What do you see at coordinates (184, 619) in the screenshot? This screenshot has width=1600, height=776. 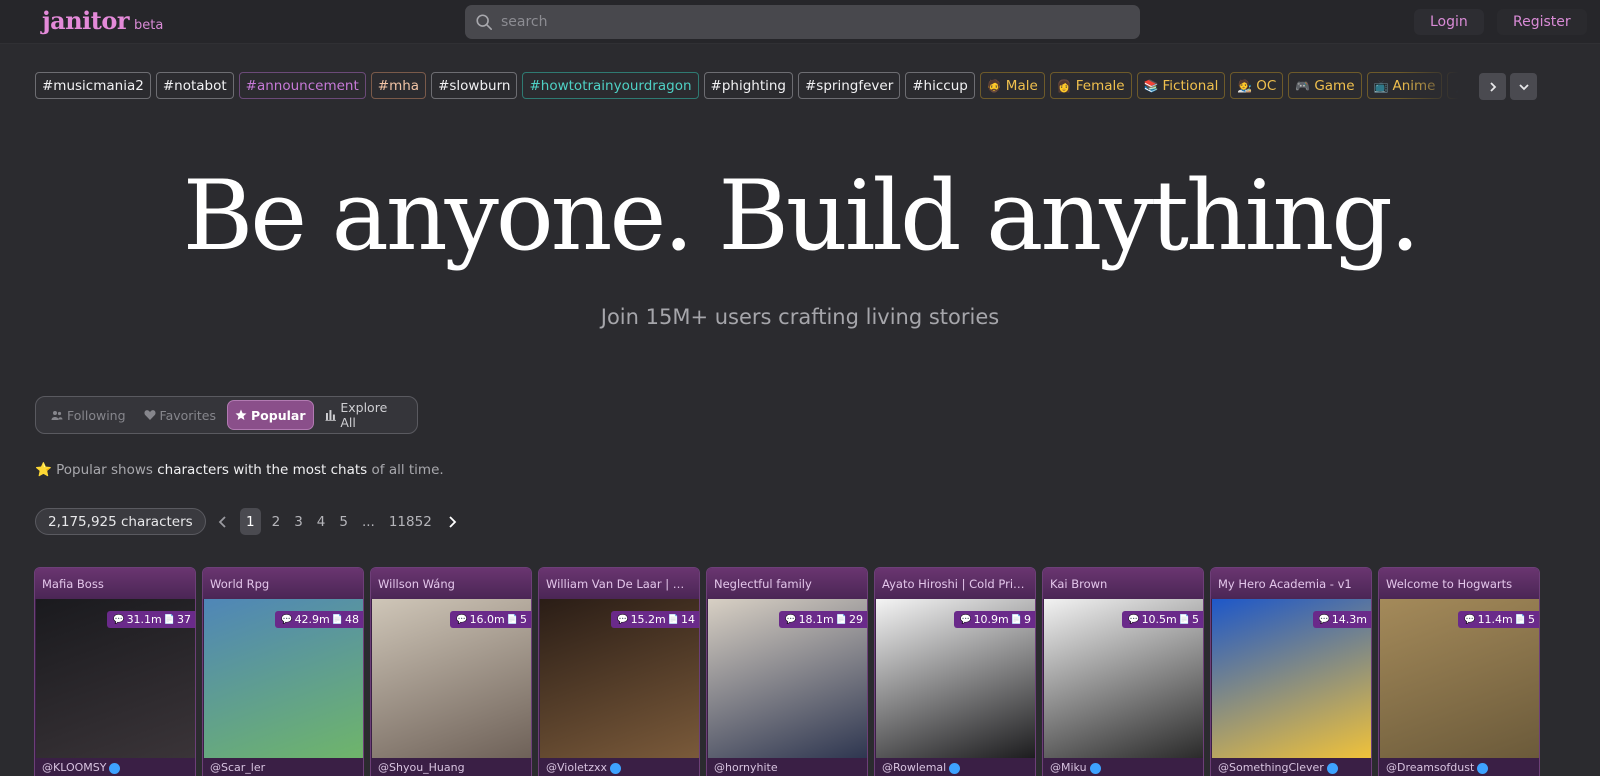 I see `card-token-count: 37` at bounding box center [184, 619].